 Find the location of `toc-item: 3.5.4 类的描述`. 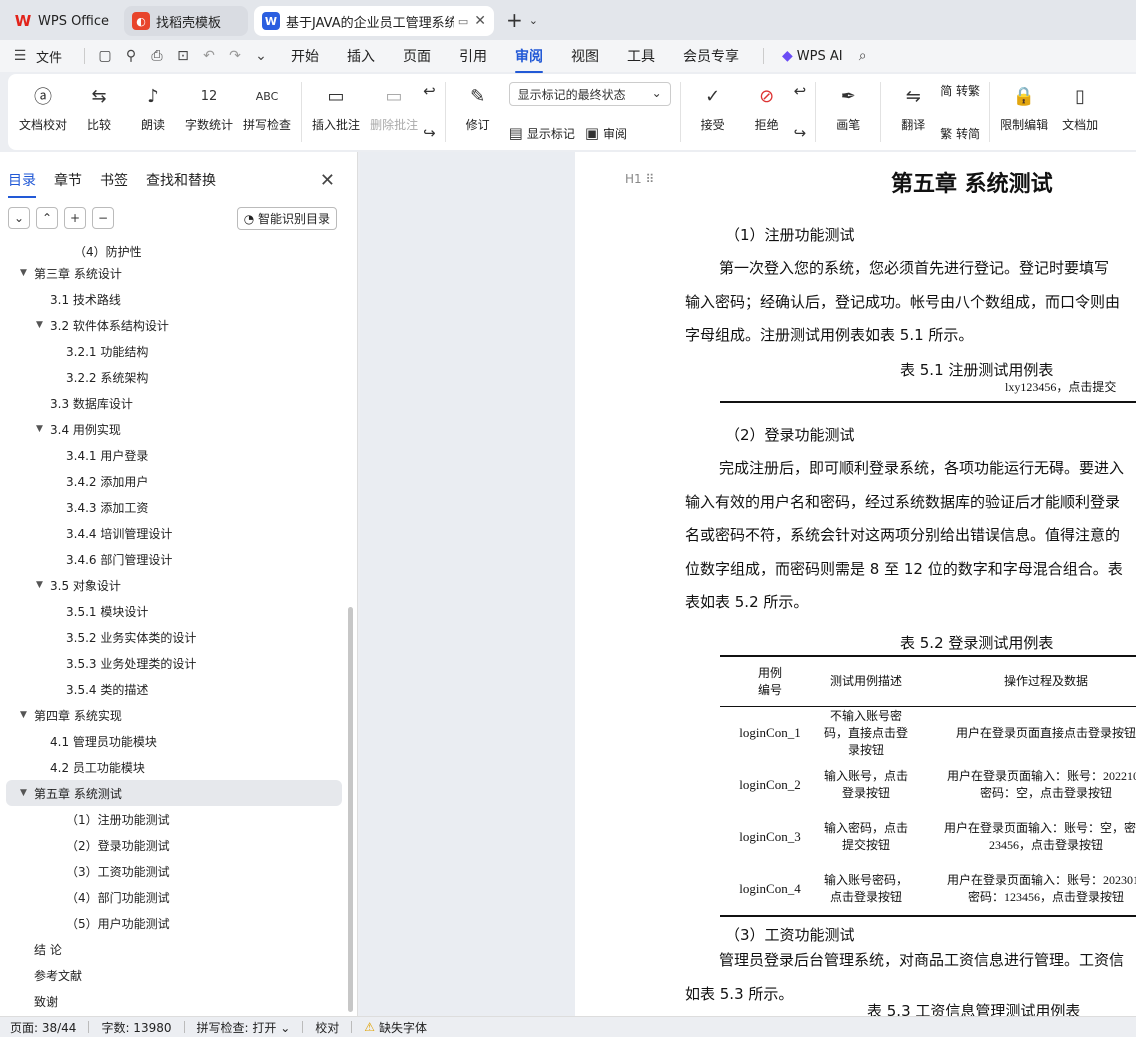

toc-item: 3.5.4 类的描述 is located at coordinates (173, 689).